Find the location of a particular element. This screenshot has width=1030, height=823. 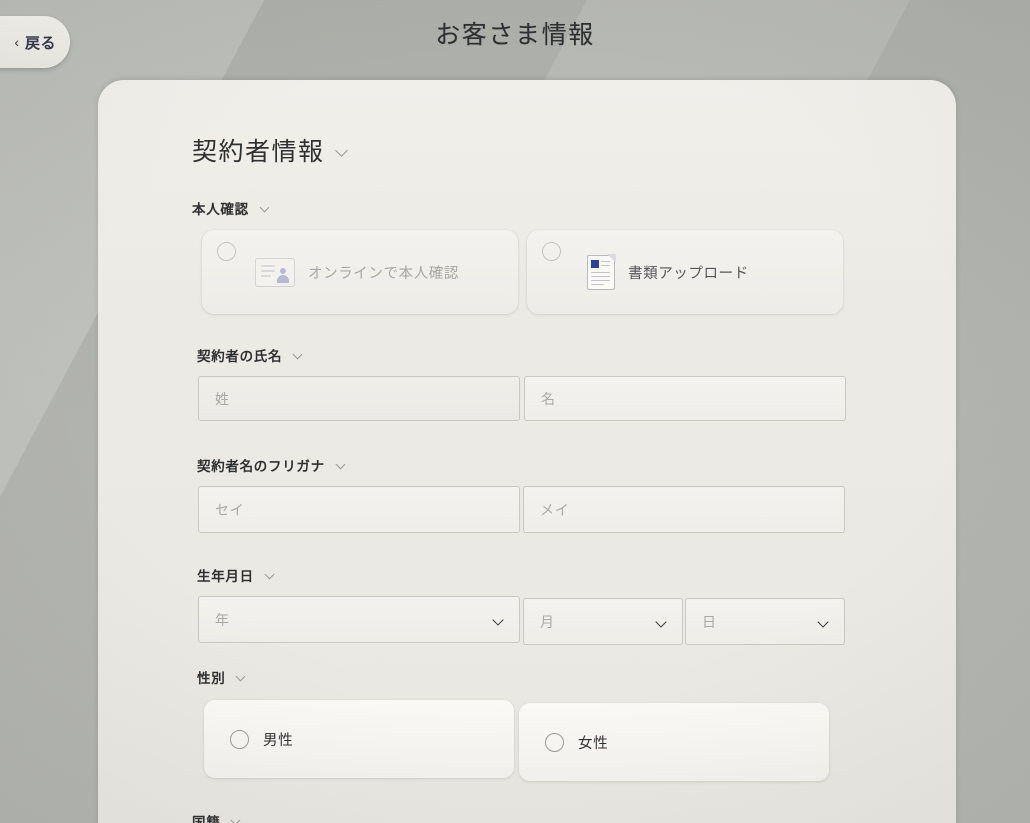

section-header: 契約者情報 is located at coordinates (270, 150).